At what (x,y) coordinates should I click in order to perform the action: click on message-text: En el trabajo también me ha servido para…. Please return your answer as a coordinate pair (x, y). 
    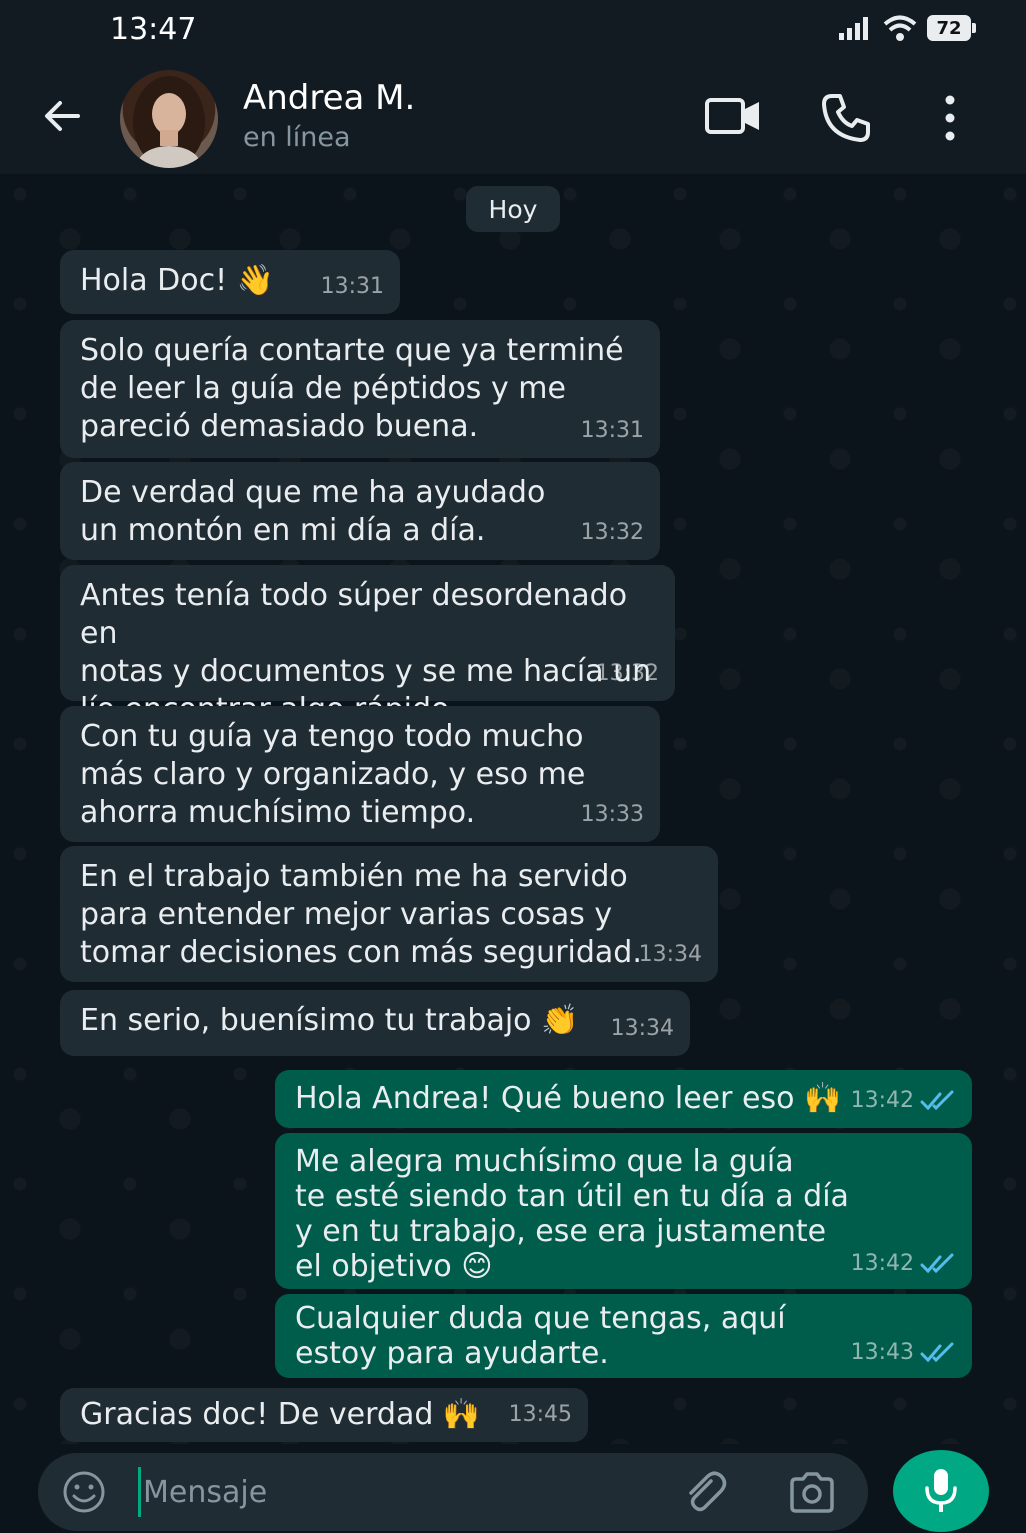
    Looking at the image, I should click on (361, 914).